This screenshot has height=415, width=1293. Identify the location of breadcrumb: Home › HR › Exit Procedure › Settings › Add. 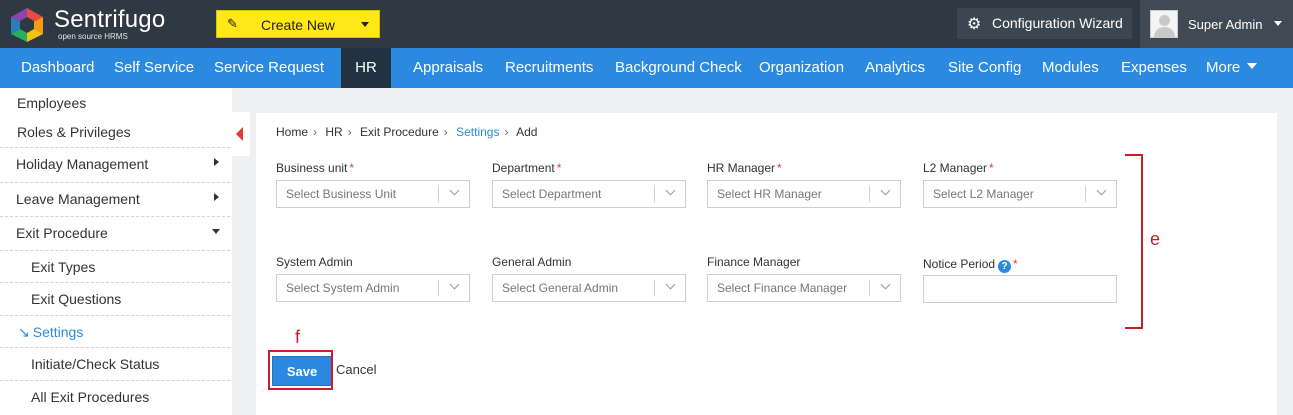
(407, 132).